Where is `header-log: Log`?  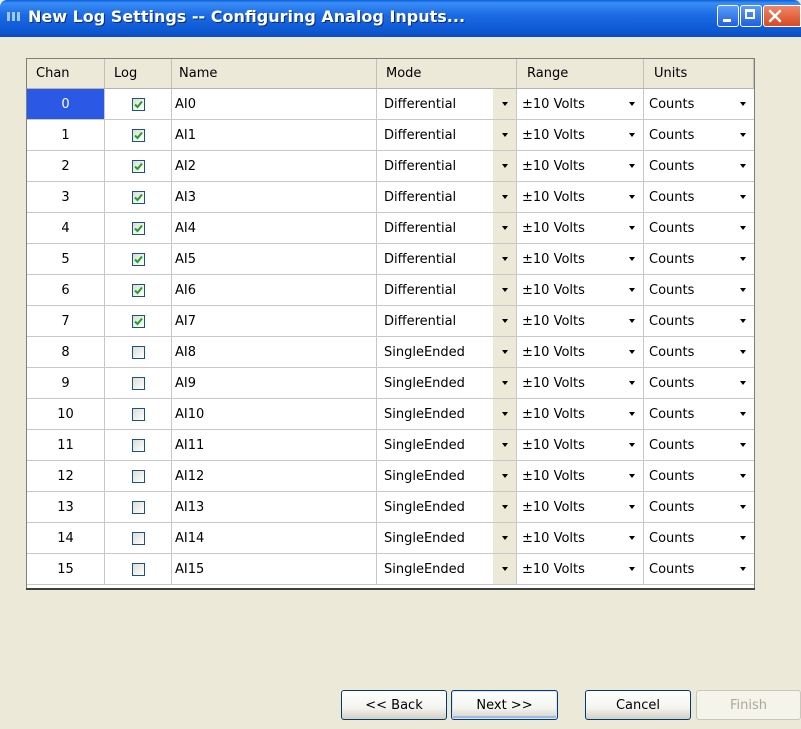 header-log: Log is located at coordinates (138, 73).